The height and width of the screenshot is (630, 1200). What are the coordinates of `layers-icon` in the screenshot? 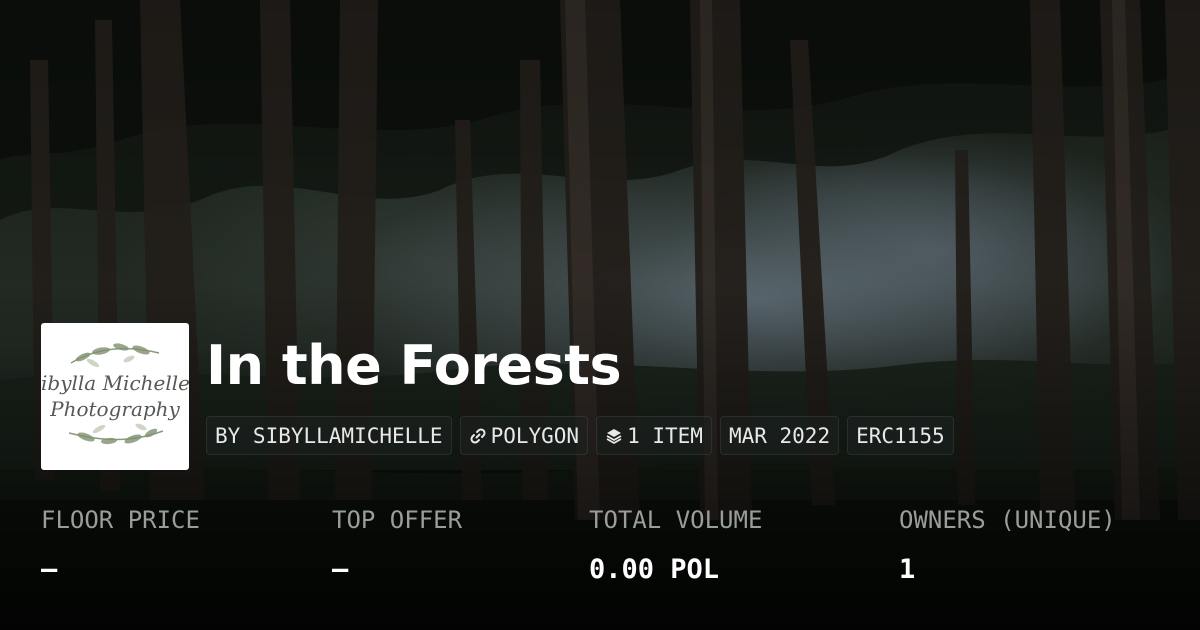 It's located at (614, 436).